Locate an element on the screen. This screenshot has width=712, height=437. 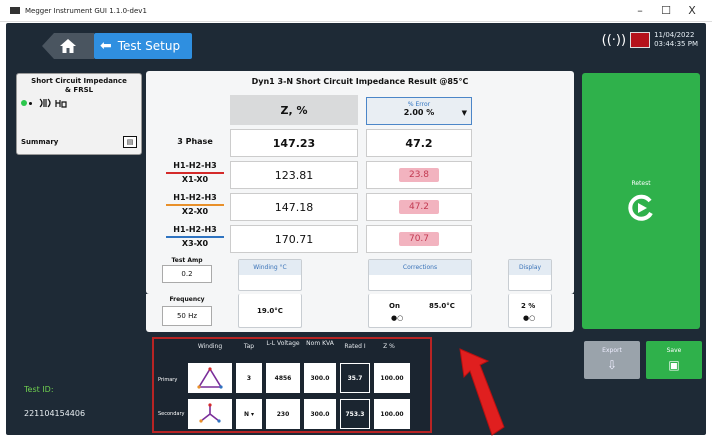
display-panel: Display is located at coordinates (530, 275).